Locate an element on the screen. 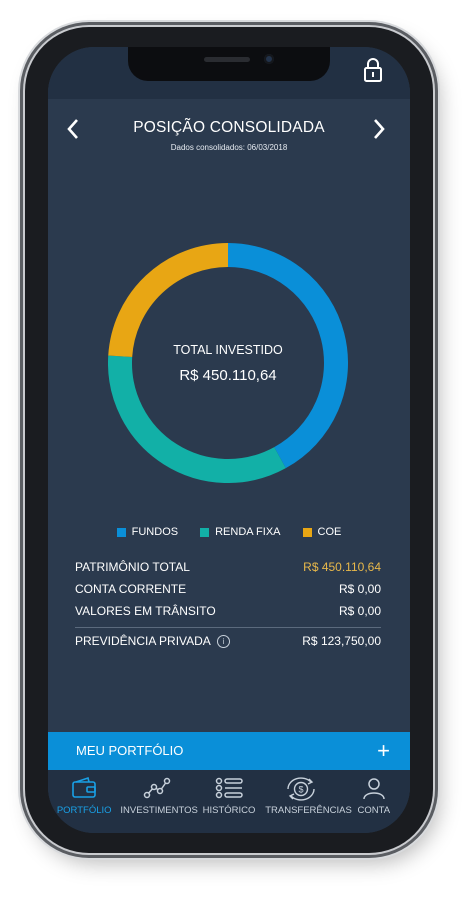 The width and height of the screenshot is (468, 900). info-icon: i is located at coordinates (223, 641).